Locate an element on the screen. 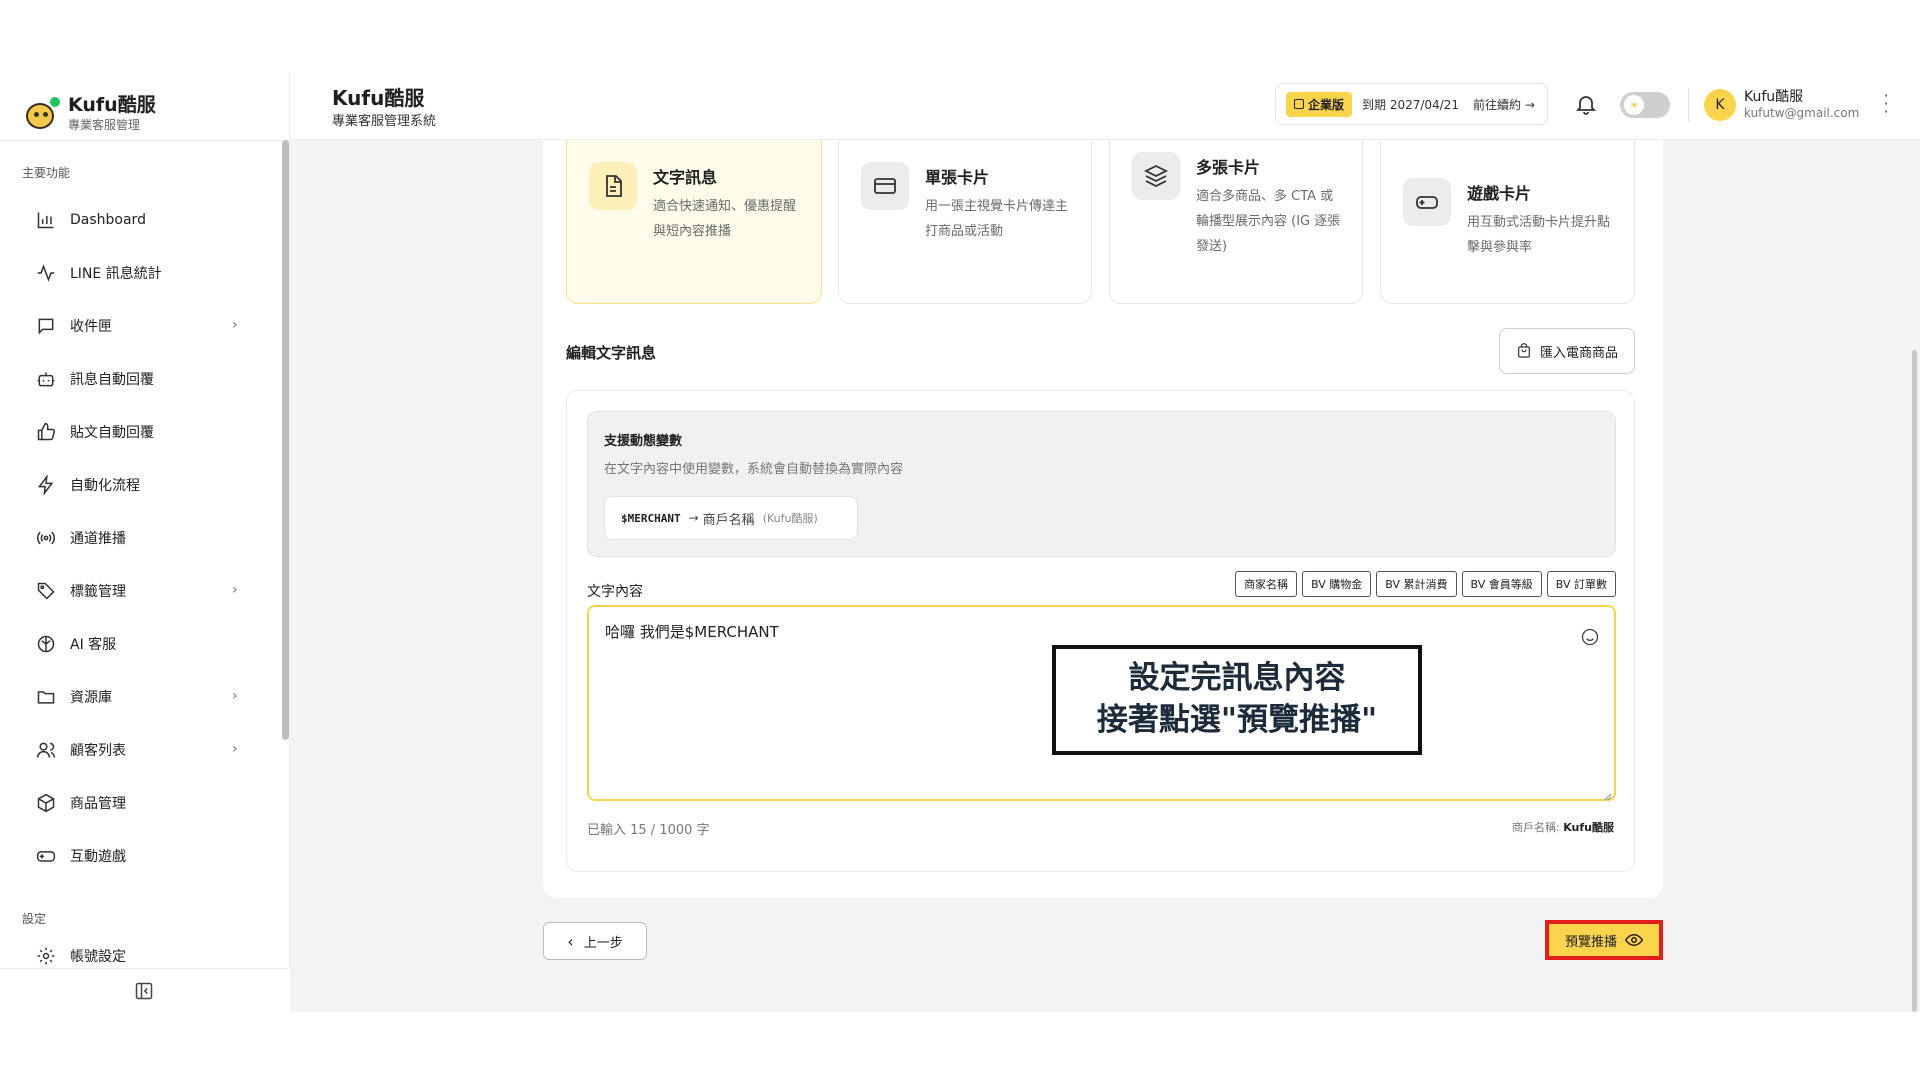 The height and width of the screenshot is (1080, 1920). sidebar-item-broadcast: 通道推播 is located at coordinates (141, 538).